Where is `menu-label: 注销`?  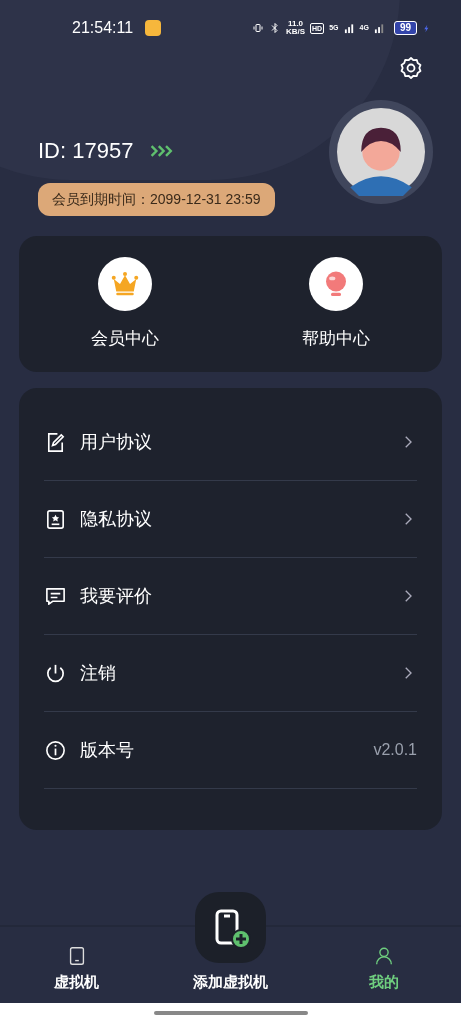
menu-label: 注销 is located at coordinates (98, 673).